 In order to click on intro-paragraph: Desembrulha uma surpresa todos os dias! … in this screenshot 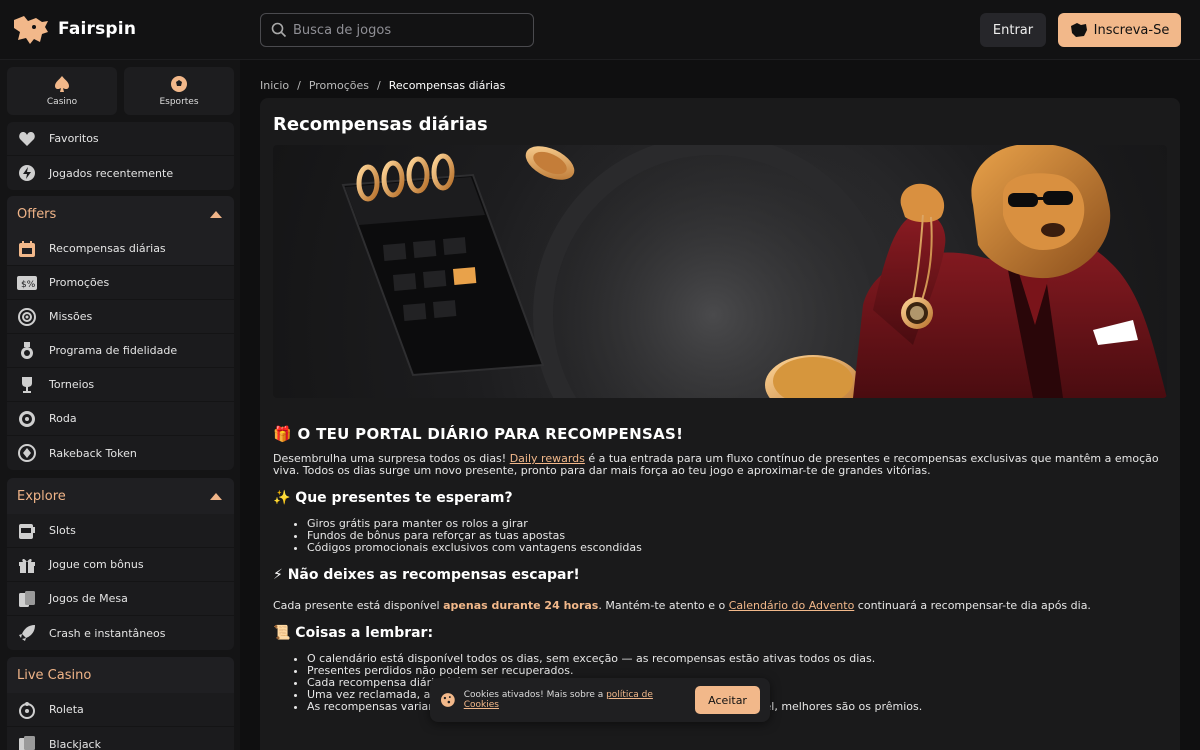, I will do `click(720, 465)`.